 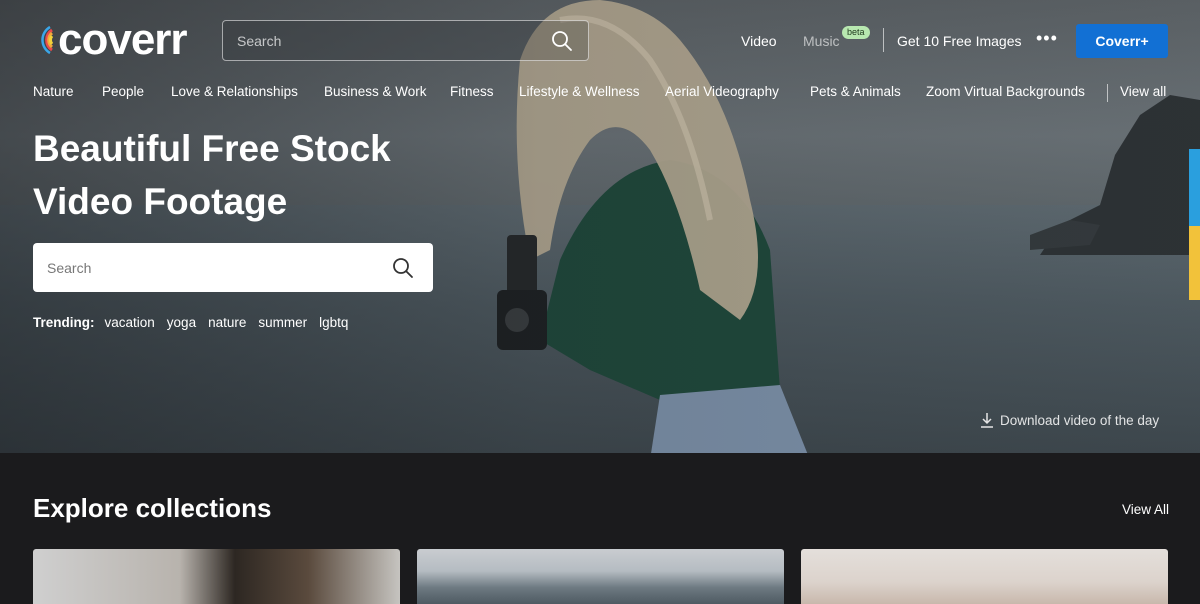 What do you see at coordinates (1143, 91) in the screenshot?
I see `category-view-all-link: View all` at bounding box center [1143, 91].